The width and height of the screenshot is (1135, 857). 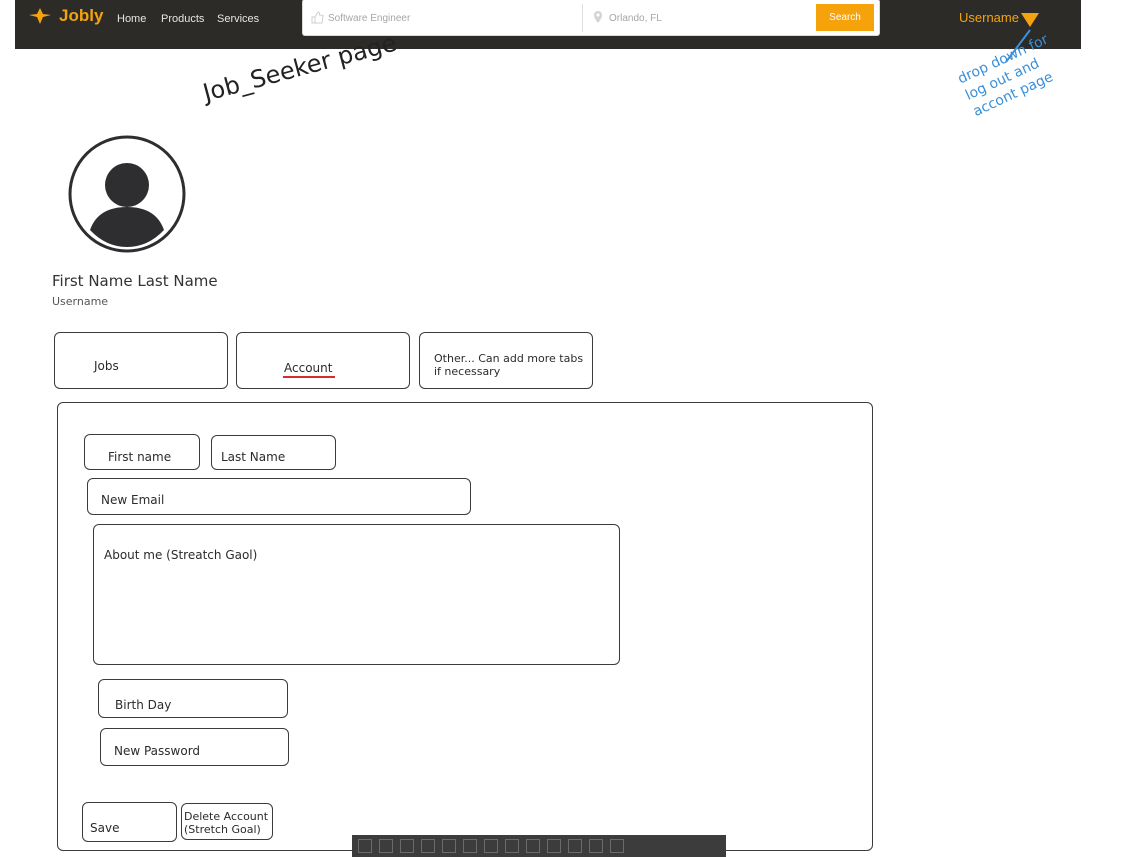 I want to click on last-name-field: Last Name, so click(x=273, y=452).